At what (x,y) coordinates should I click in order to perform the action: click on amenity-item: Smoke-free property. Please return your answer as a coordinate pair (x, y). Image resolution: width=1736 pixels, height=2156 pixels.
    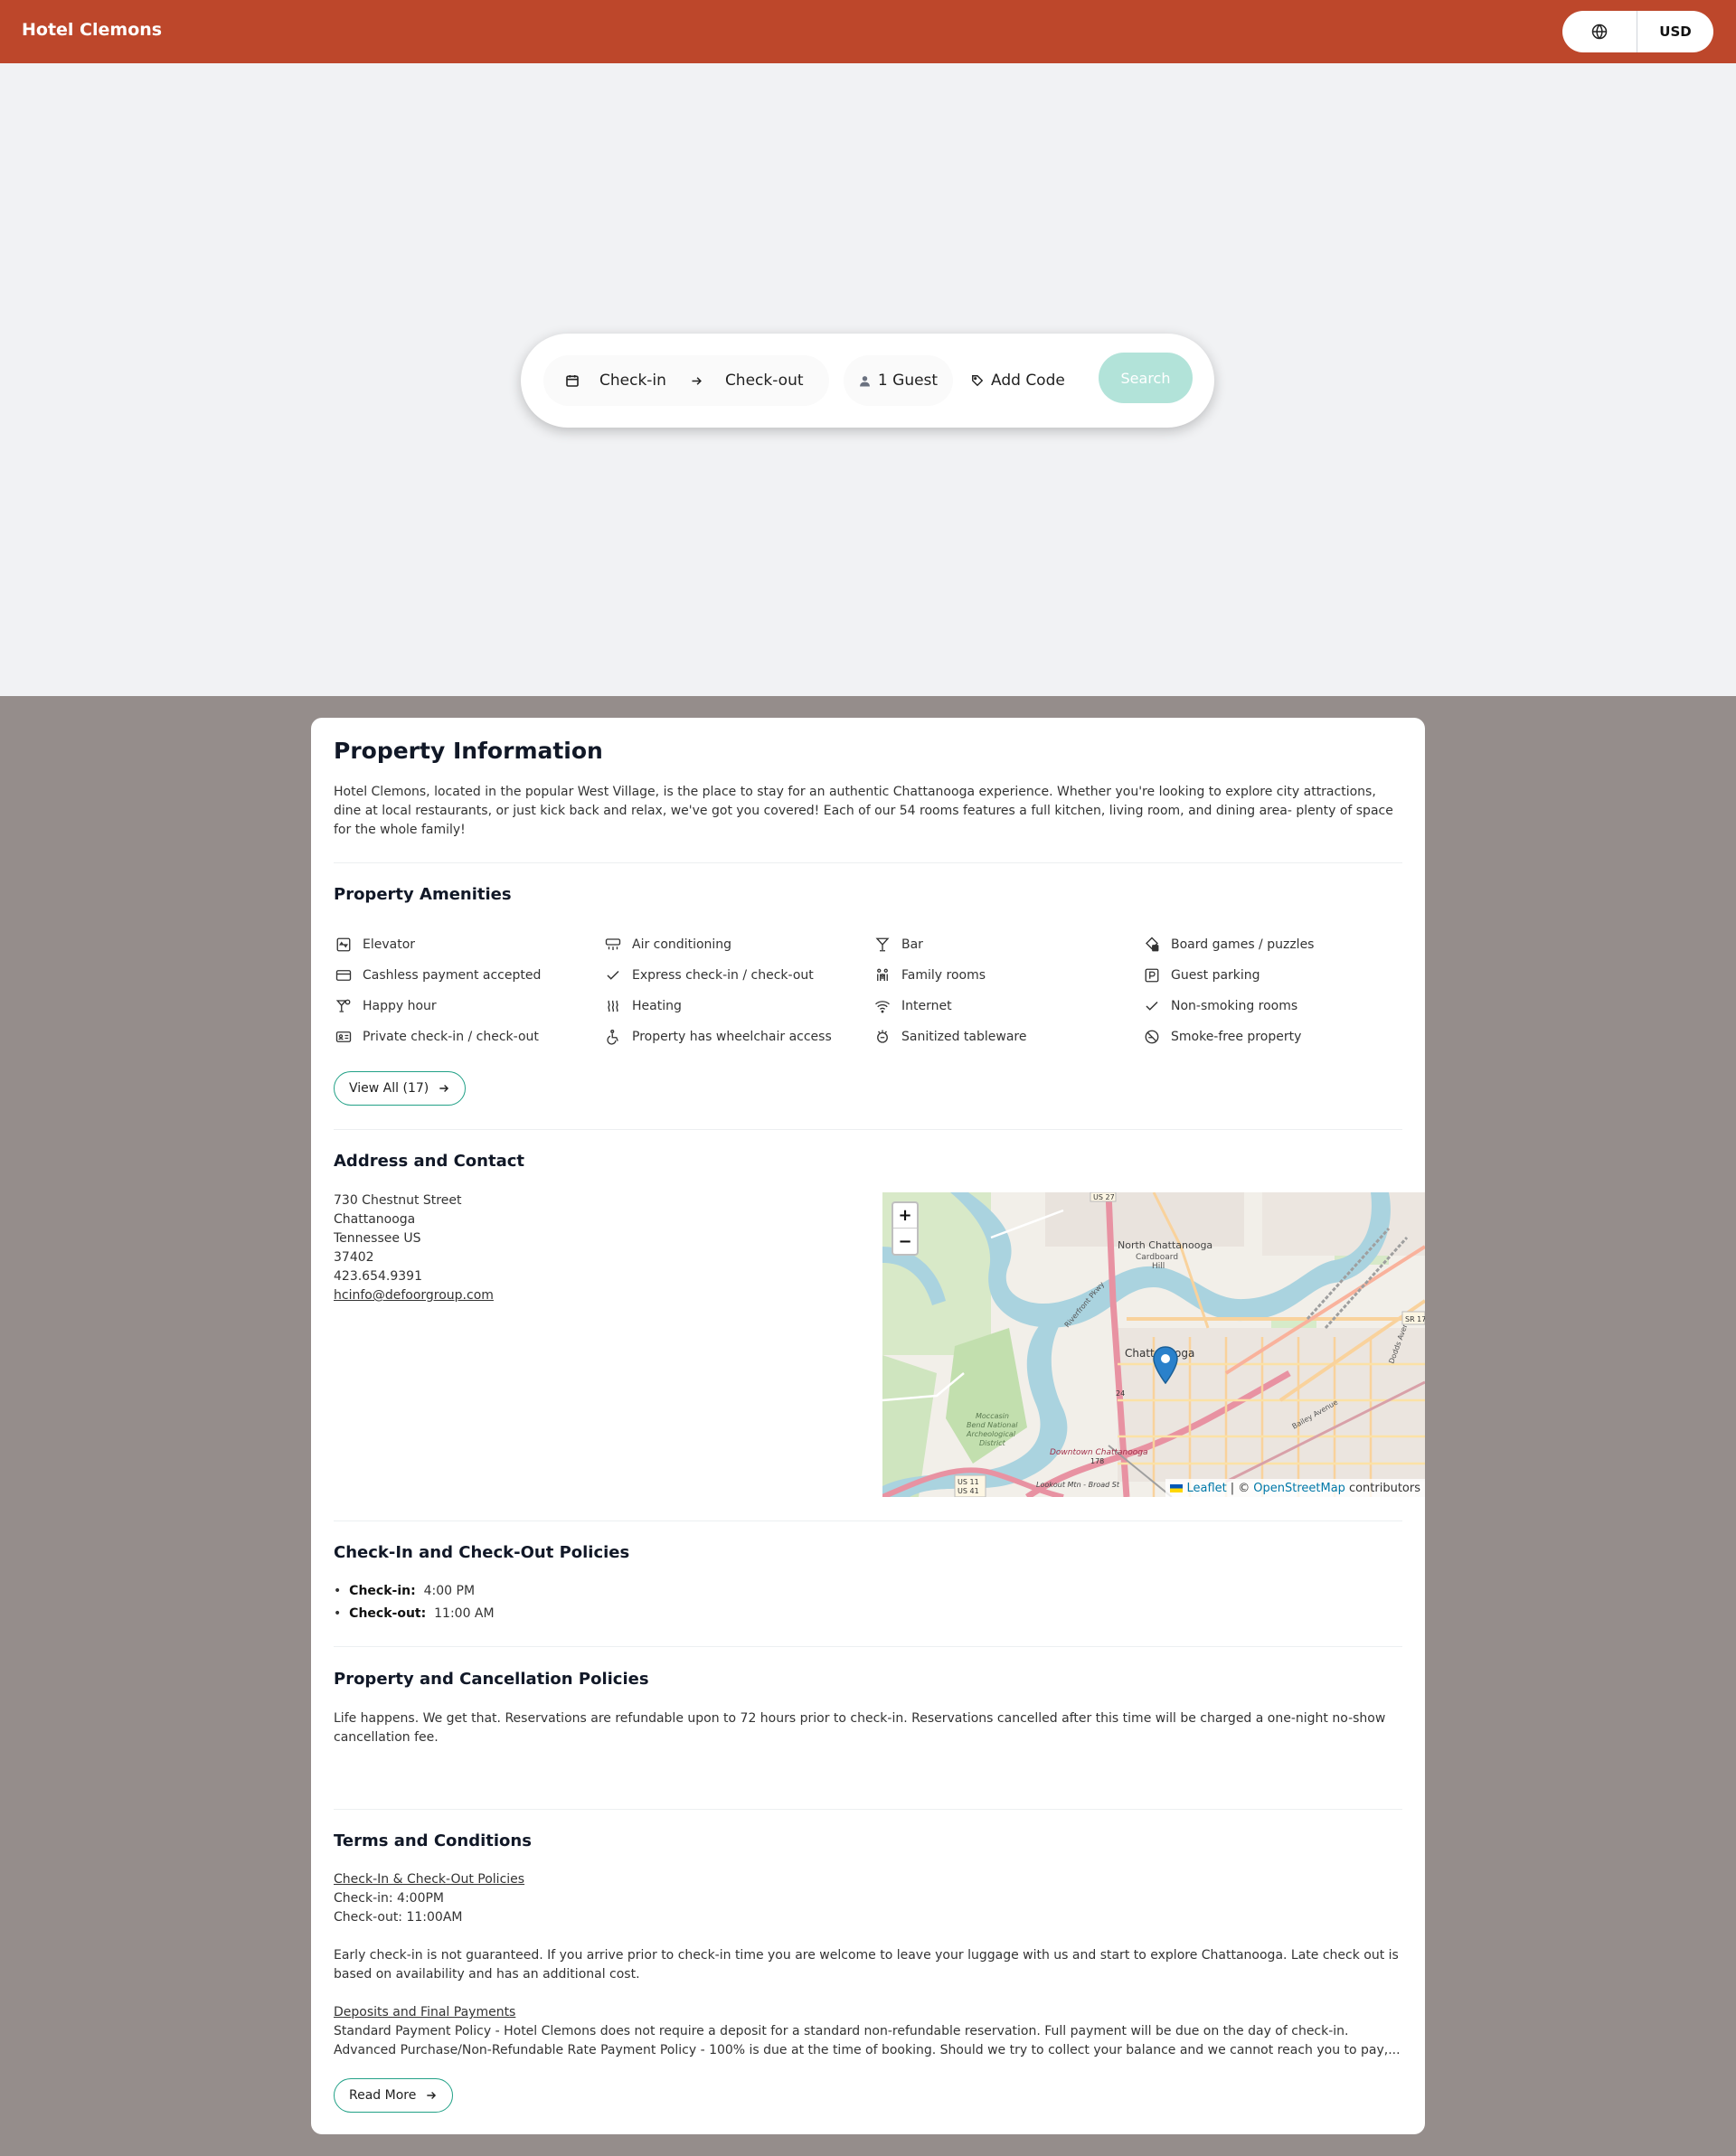
    Looking at the image, I should click on (1272, 1037).